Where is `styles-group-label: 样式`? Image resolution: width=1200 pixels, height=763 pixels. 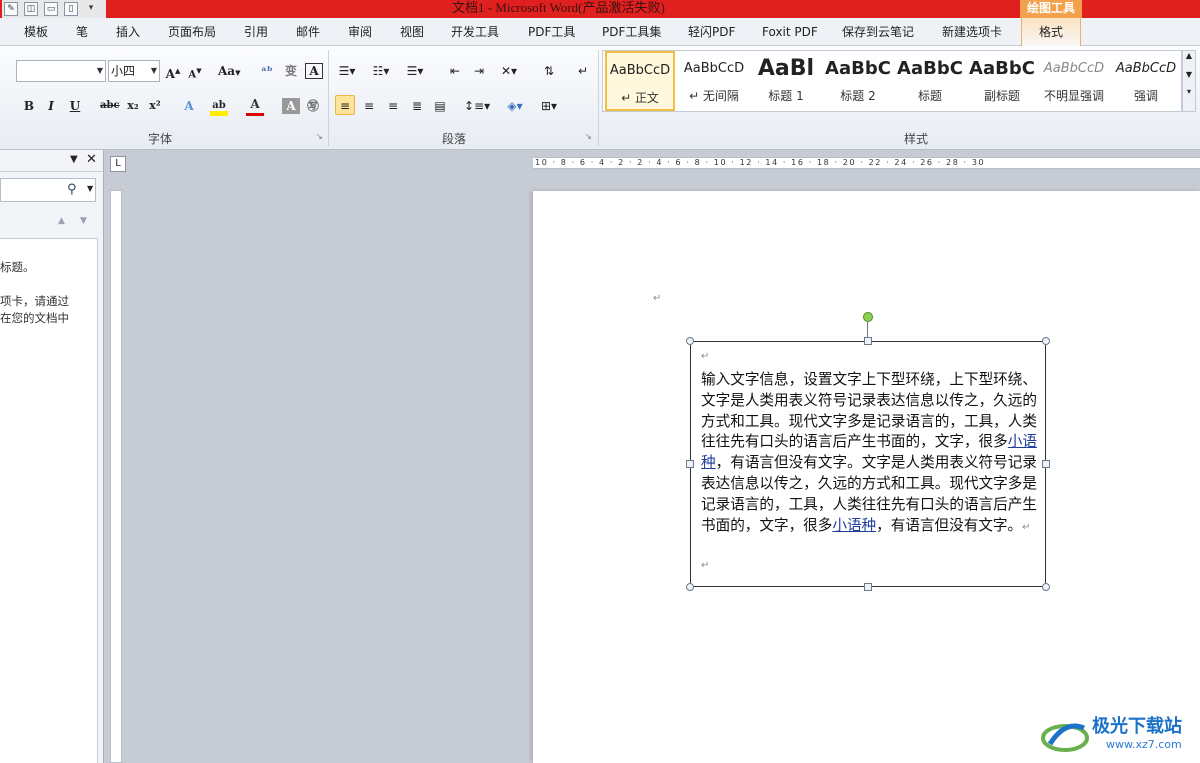
styles-group-label: 样式 is located at coordinates (916, 139).